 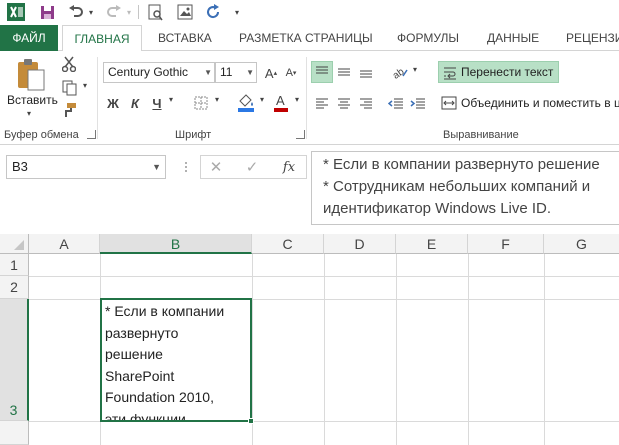 What do you see at coordinates (236, 72) in the screenshot?
I see `font-size-select: 11 ▼` at bounding box center [236, 72].